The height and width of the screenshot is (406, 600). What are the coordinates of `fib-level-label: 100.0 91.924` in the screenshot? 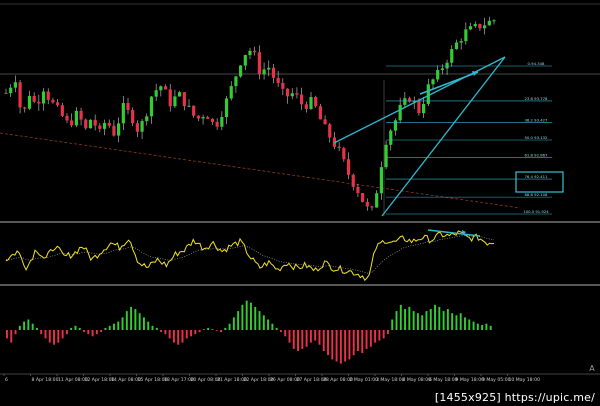 It's located at (536, 211).